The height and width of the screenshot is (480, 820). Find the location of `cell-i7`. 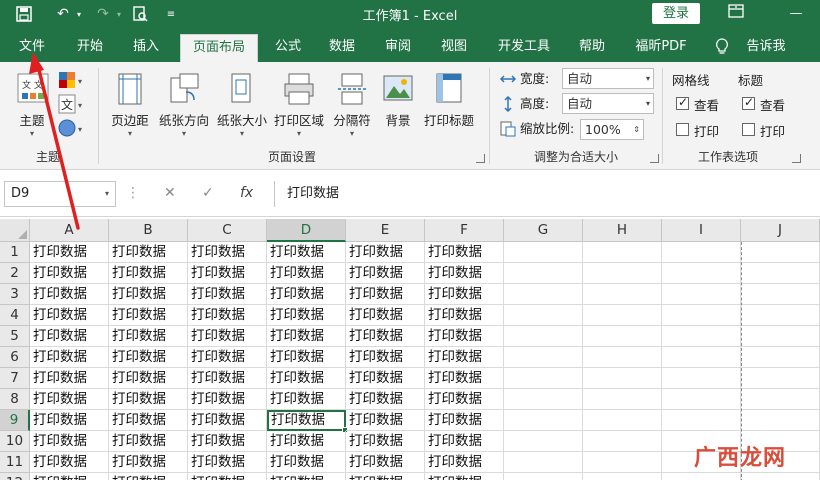

cell-i7 is located at coordinates (701, 378).